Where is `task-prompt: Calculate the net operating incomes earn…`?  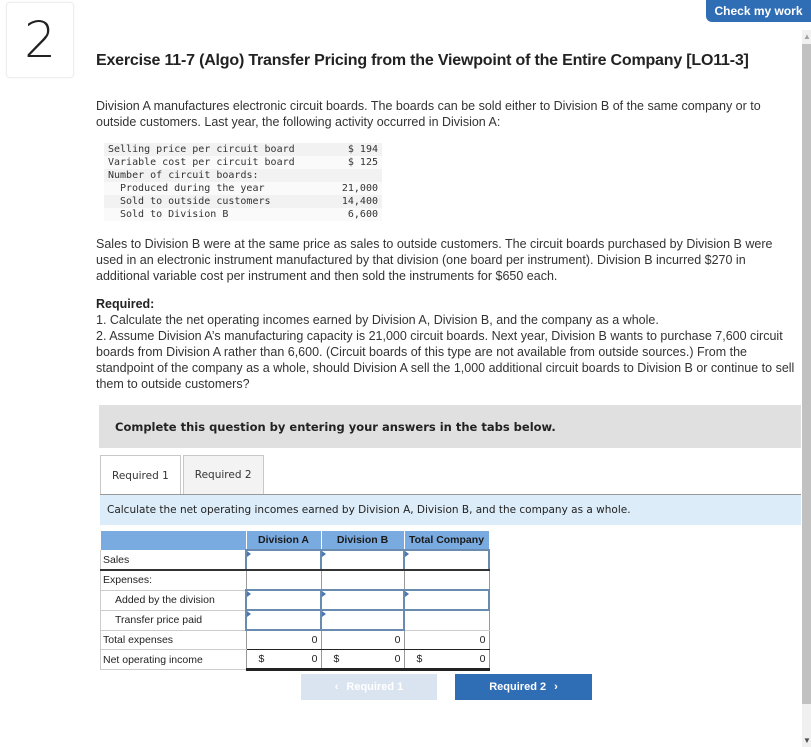
task-prompt: Calculate the net operating incomes earn… is located at coordinates (450, 510).